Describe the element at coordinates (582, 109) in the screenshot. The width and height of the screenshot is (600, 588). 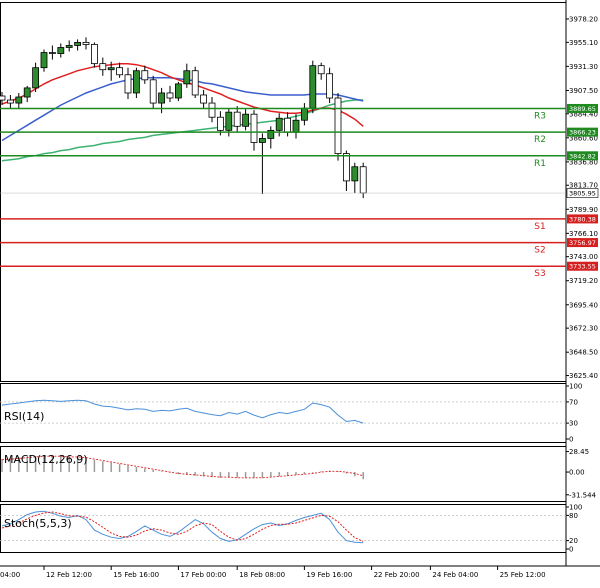
I see `level-price-label-r3: 3889.65` at that location.